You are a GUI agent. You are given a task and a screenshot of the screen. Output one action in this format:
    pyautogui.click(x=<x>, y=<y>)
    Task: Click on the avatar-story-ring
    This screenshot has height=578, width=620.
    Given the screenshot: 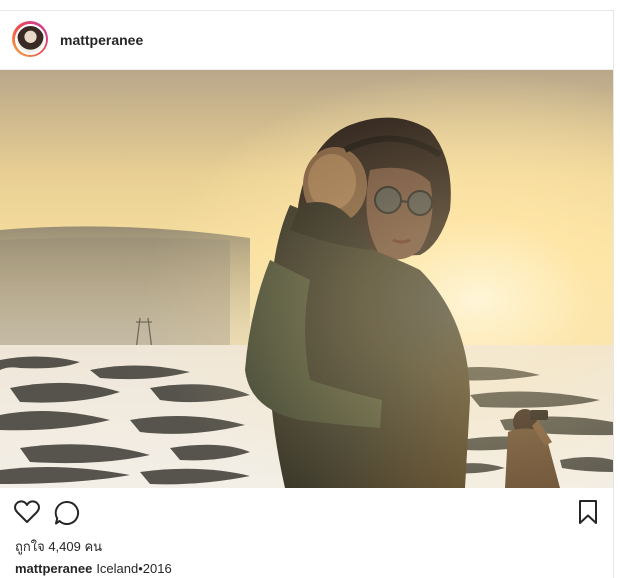 What is the action you would take?
    pyautogui.click(x=30, y=39)
    